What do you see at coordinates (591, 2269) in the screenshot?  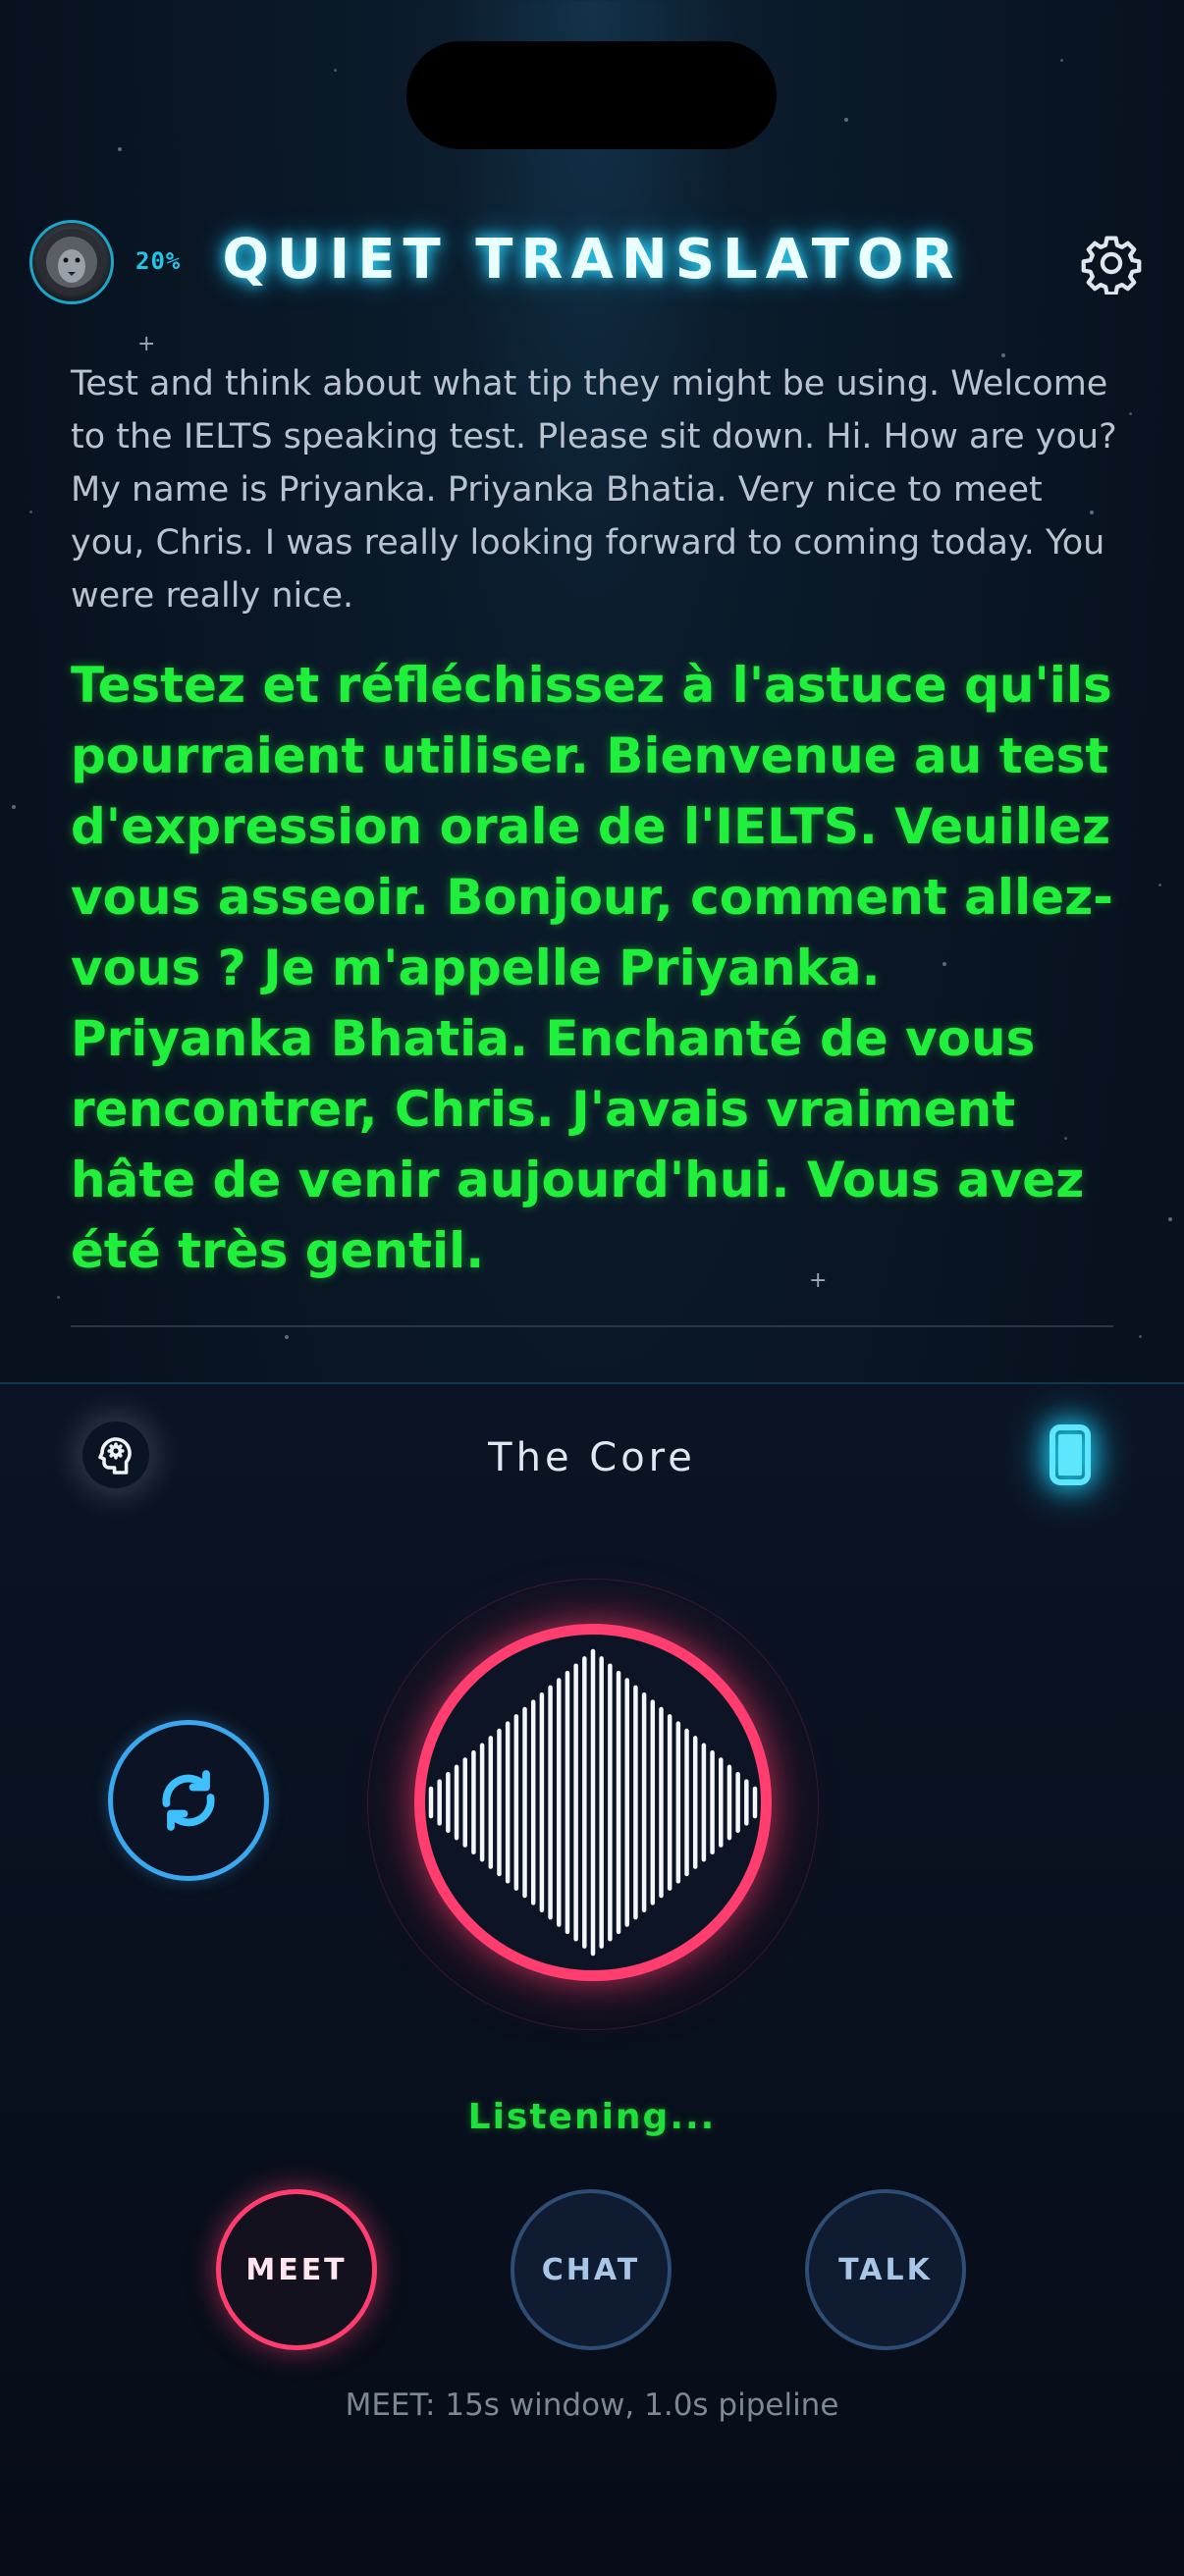 I see `mode-chat-button: CHAT` at bounding box center [591, 2269].